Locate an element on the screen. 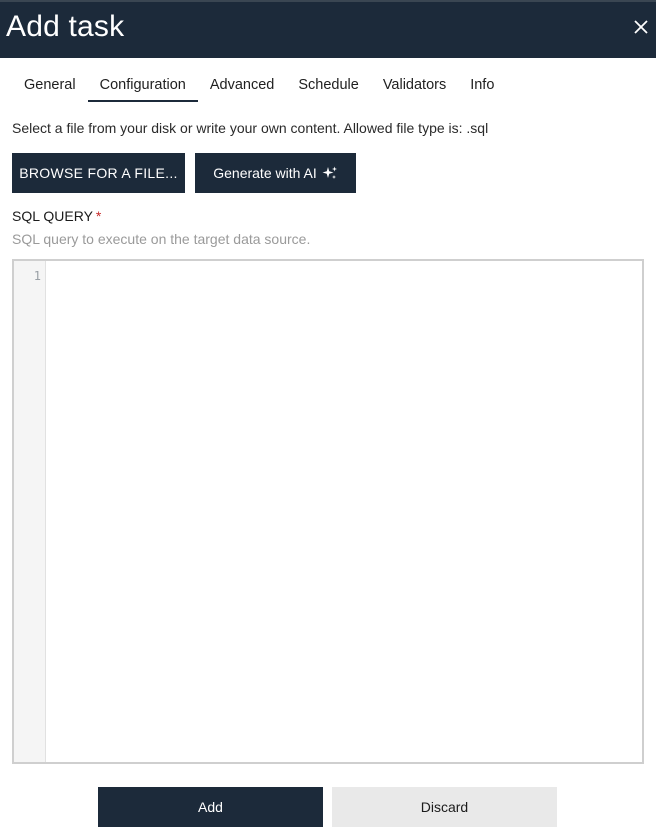 The image size is (656, 832). tab-schedule: Schedule is located at coordinates (328, 84).